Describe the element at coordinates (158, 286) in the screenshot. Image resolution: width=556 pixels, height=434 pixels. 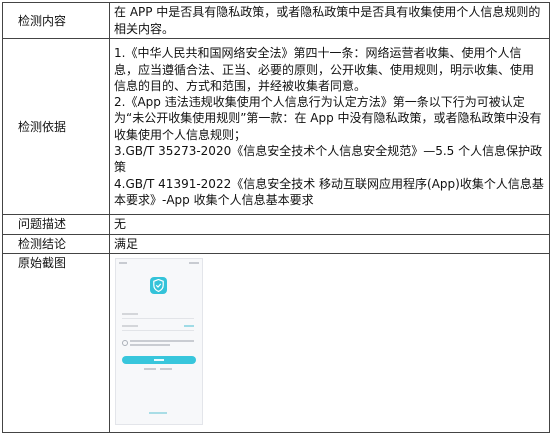
I see `shield-logo-icon` at that location.